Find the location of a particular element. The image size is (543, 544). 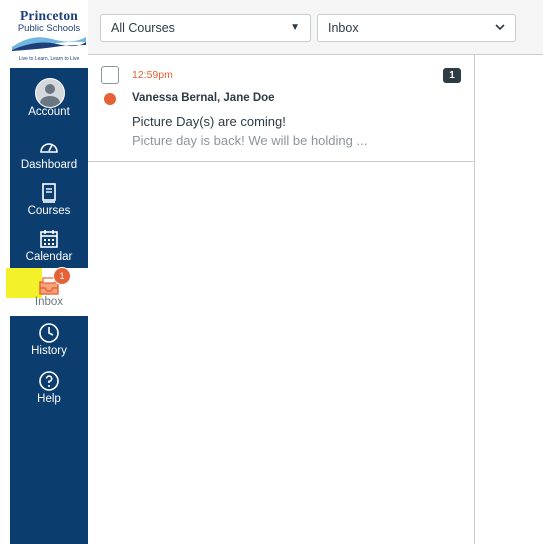

message-time: 12:59pm is located at coordinates (152, 75).